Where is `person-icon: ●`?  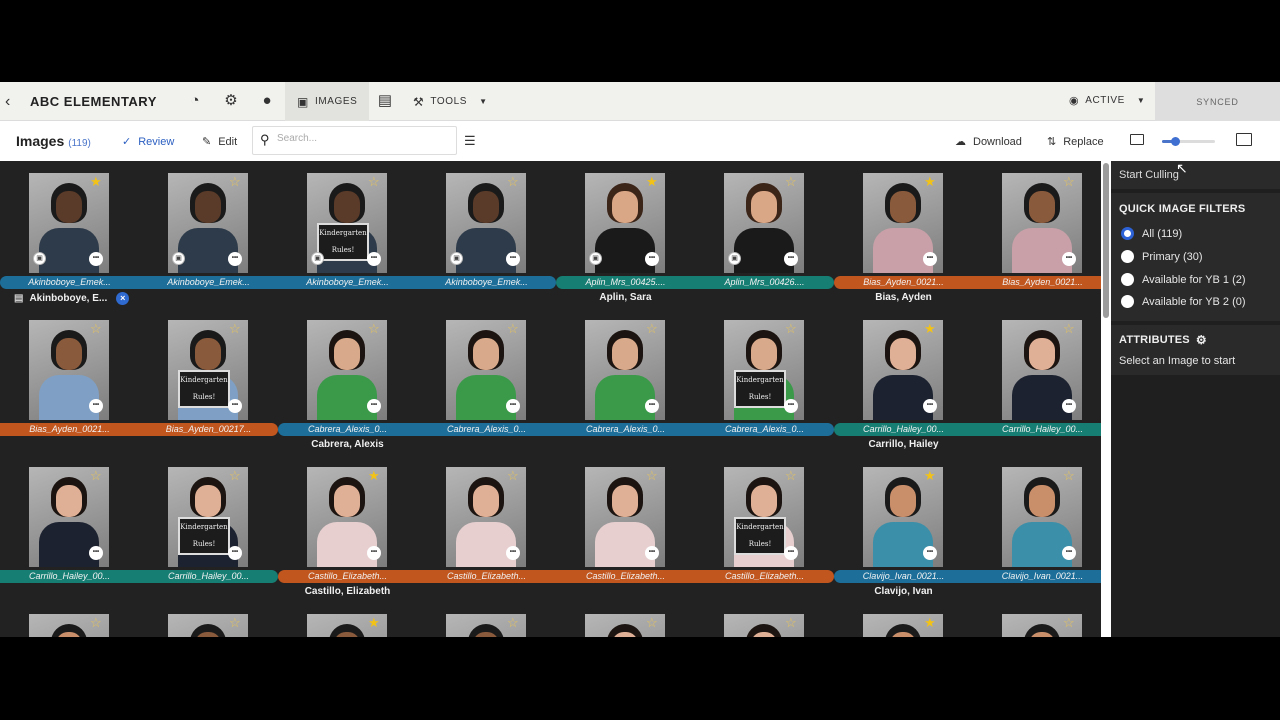
person-icon: ● is located at coordinates (267, 101).